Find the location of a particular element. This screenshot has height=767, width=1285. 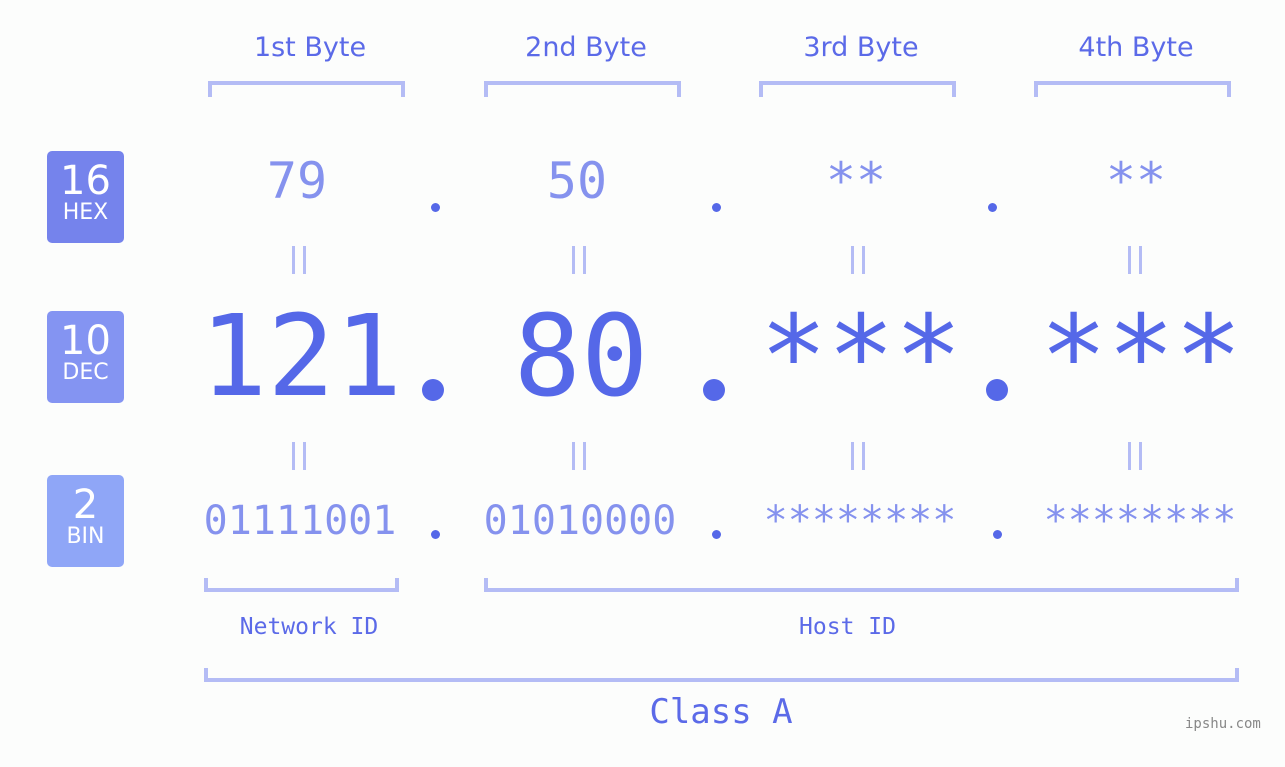

hex-byte-4: ** is located at coordinates (1136, 181).